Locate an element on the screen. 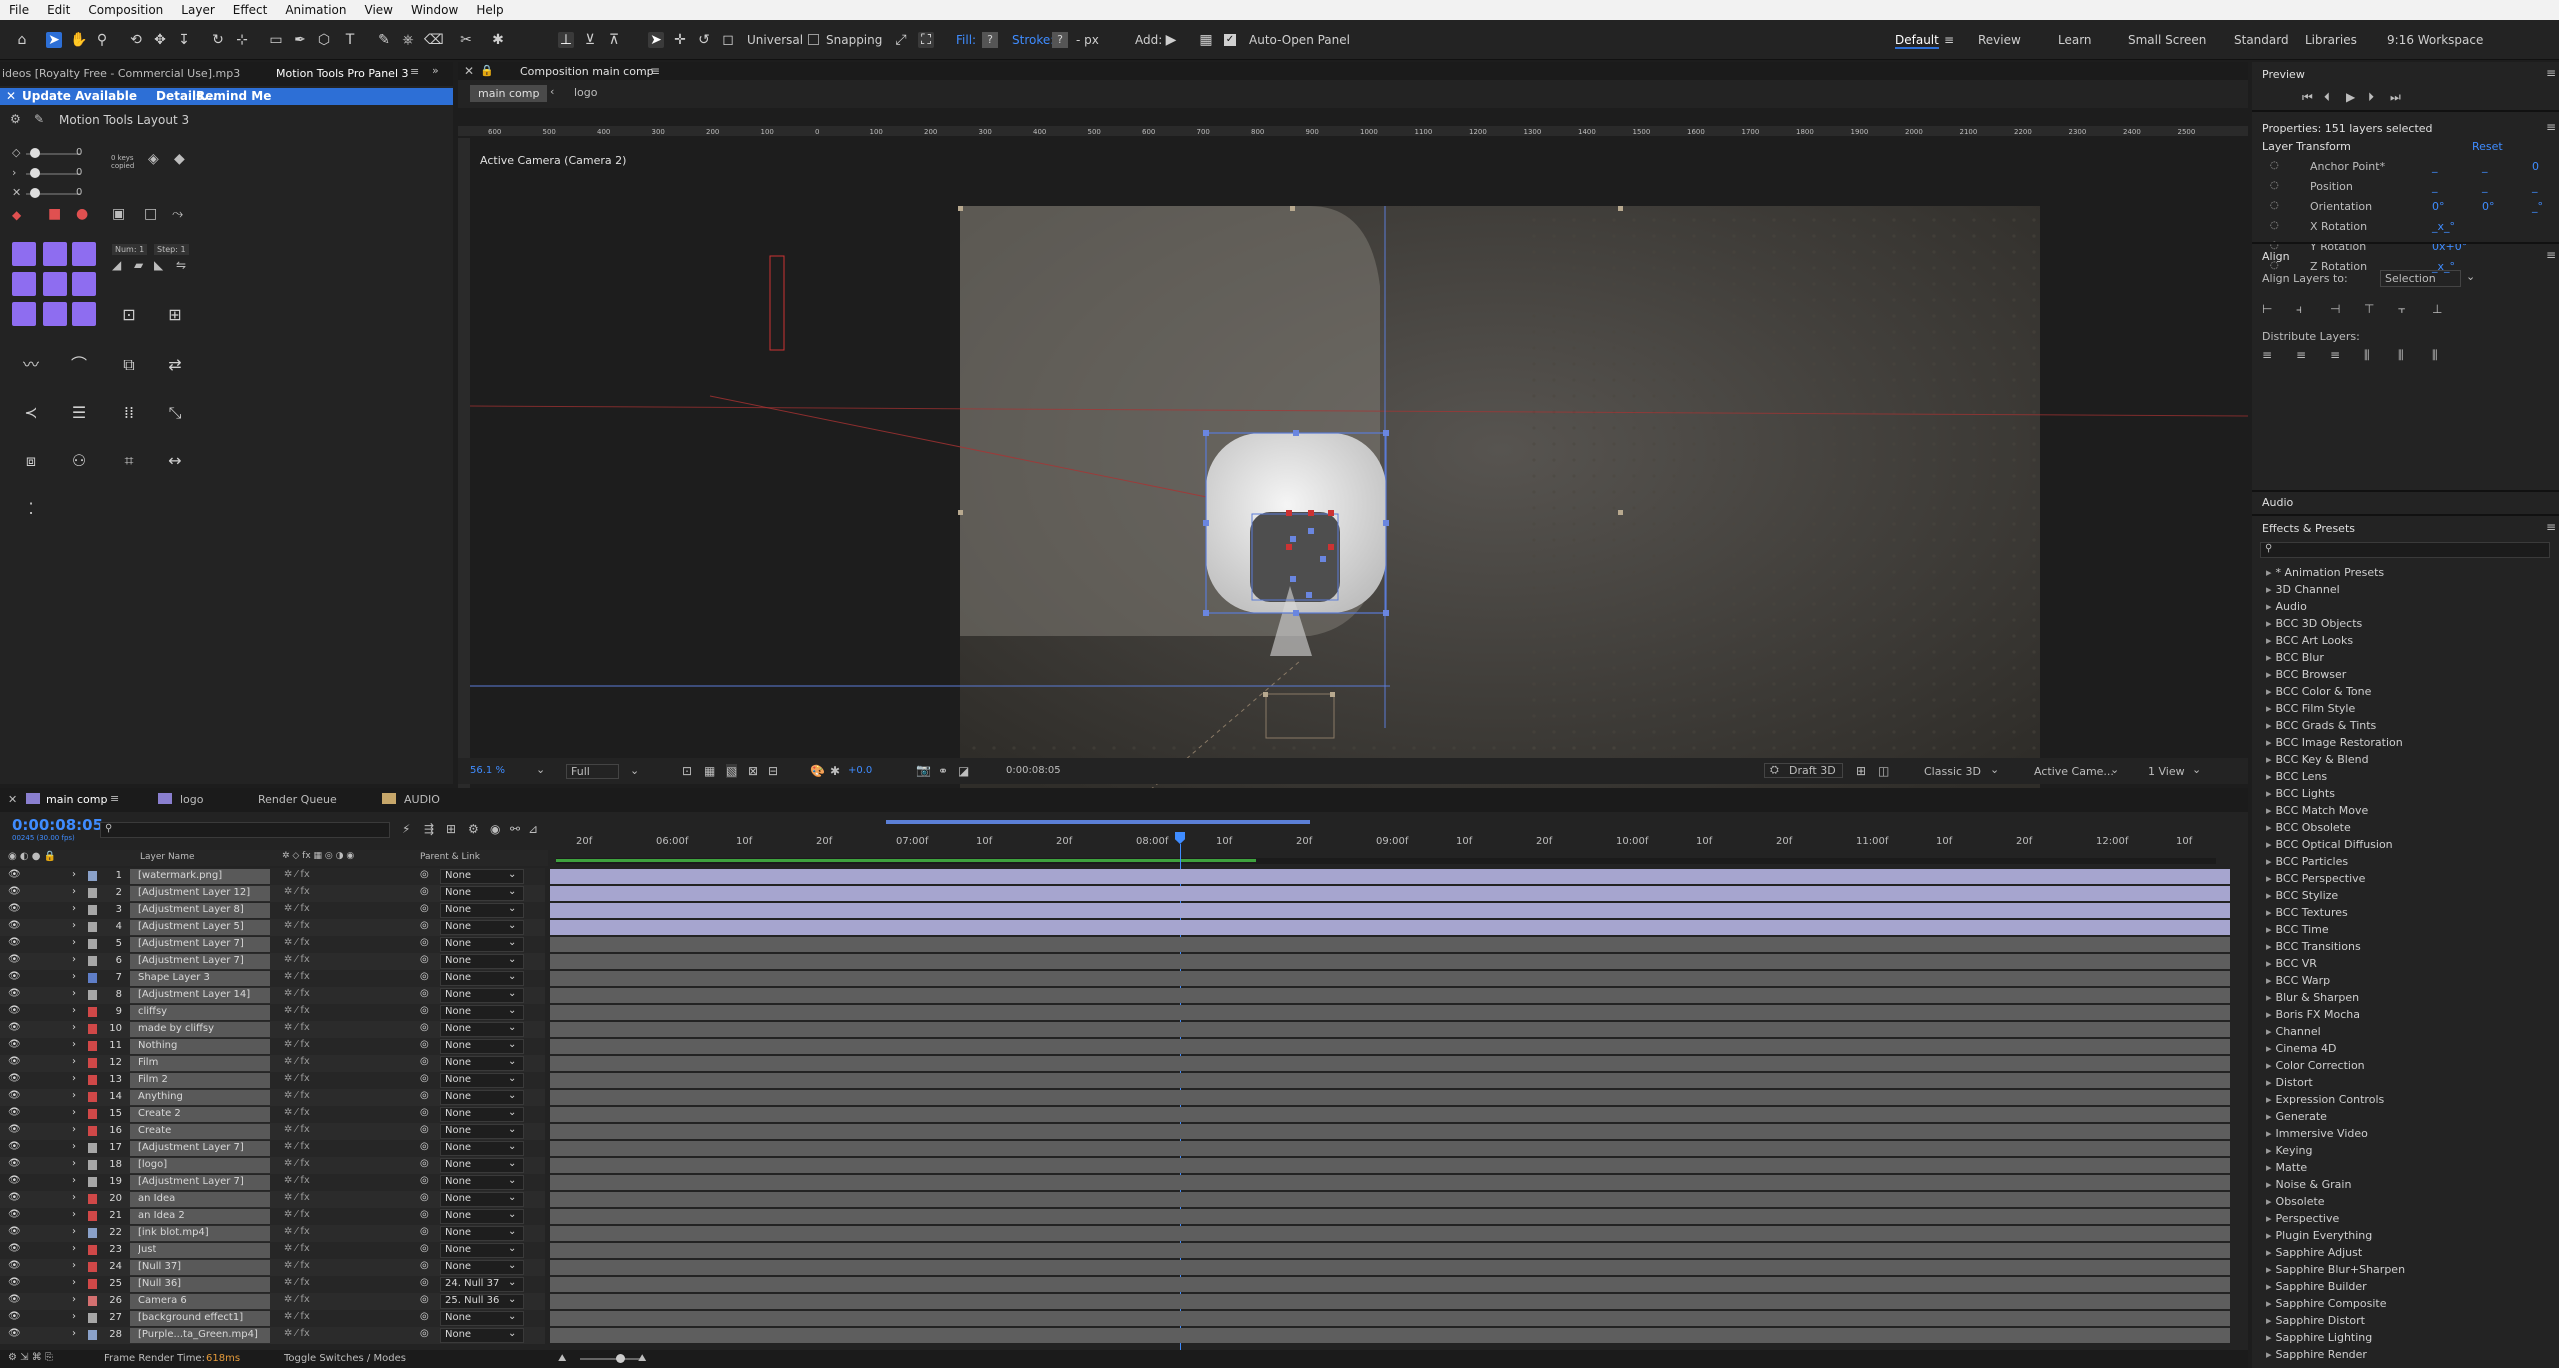 The height and width of the screenshot is (1368, 2559). universal-label: Universal is located at coordinates (775, 40).